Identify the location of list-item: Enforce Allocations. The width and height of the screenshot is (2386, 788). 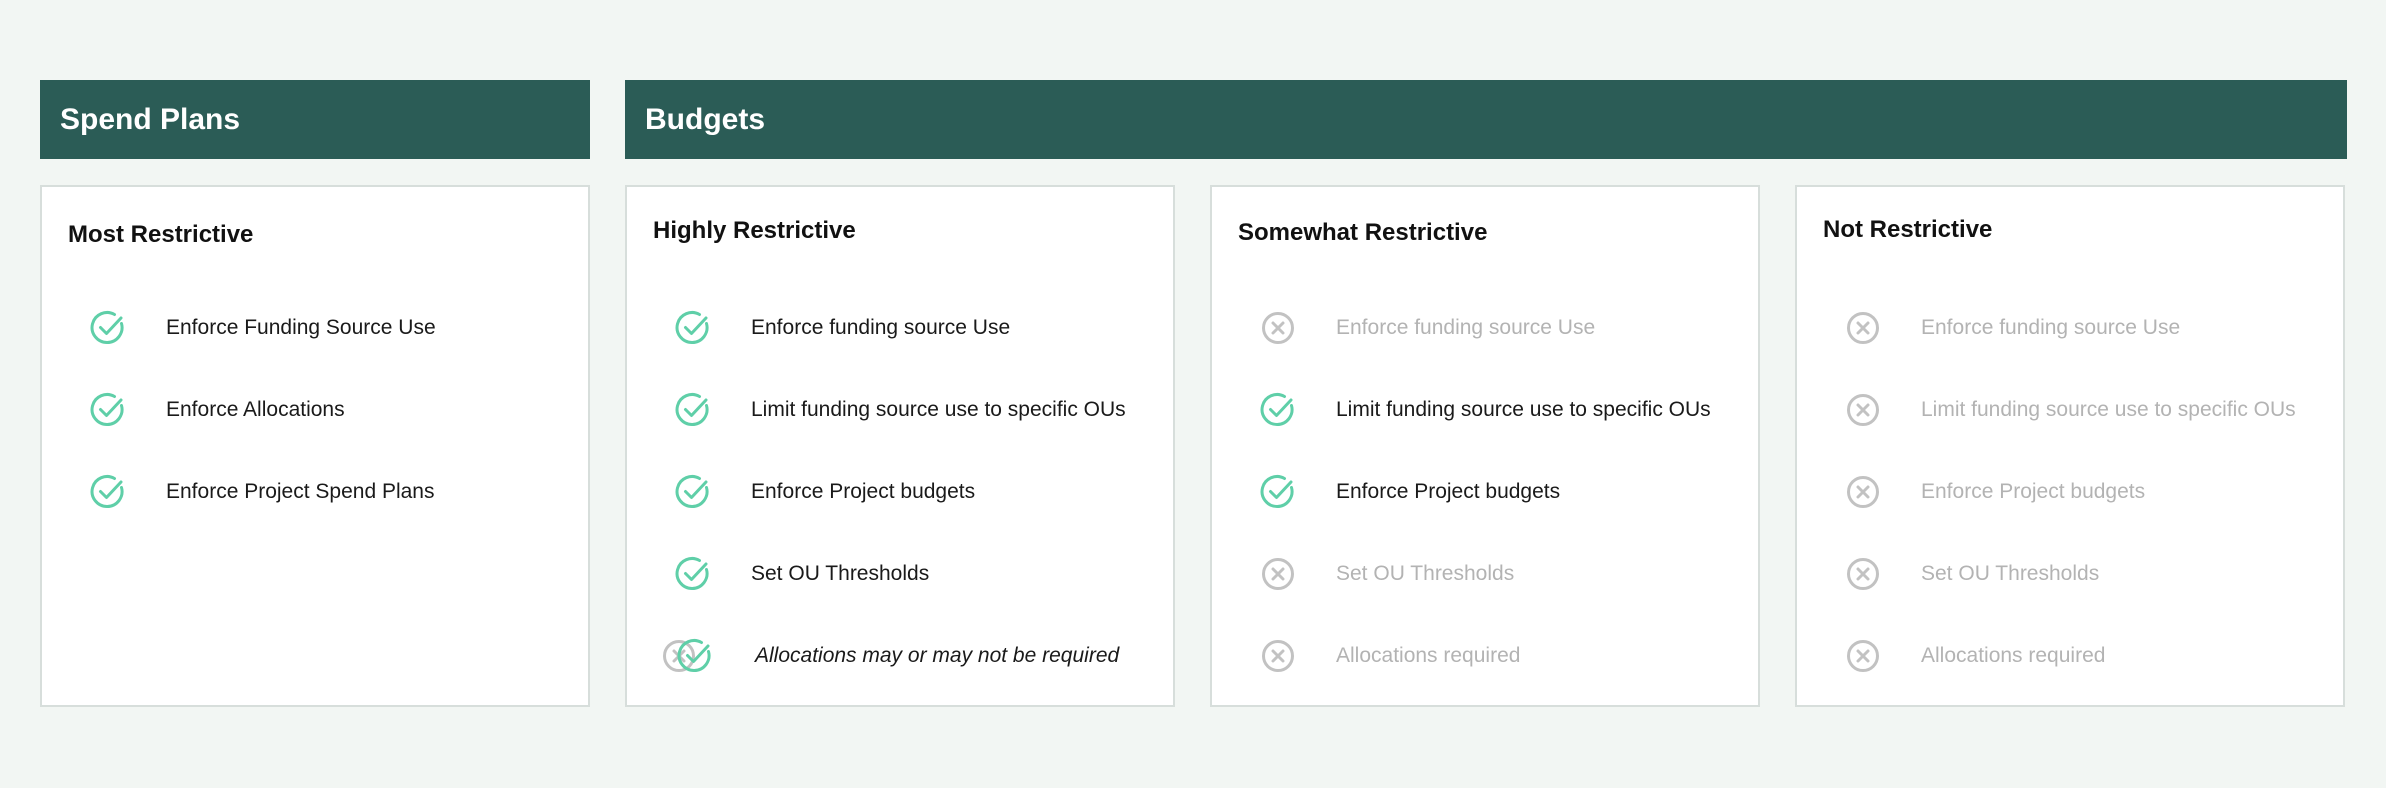
(217, 410).